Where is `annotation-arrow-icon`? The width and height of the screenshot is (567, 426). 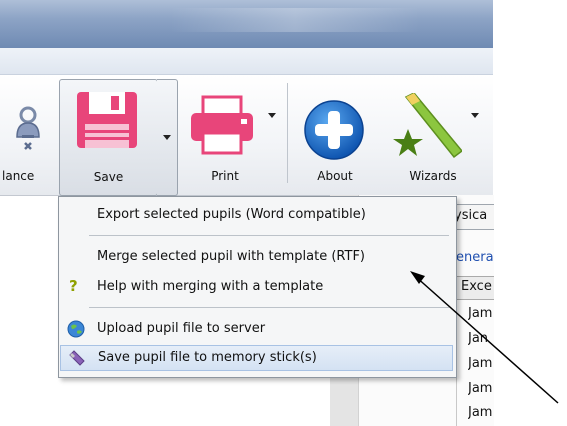
annotation-arrow-icon is located at coordinates (484, 337).